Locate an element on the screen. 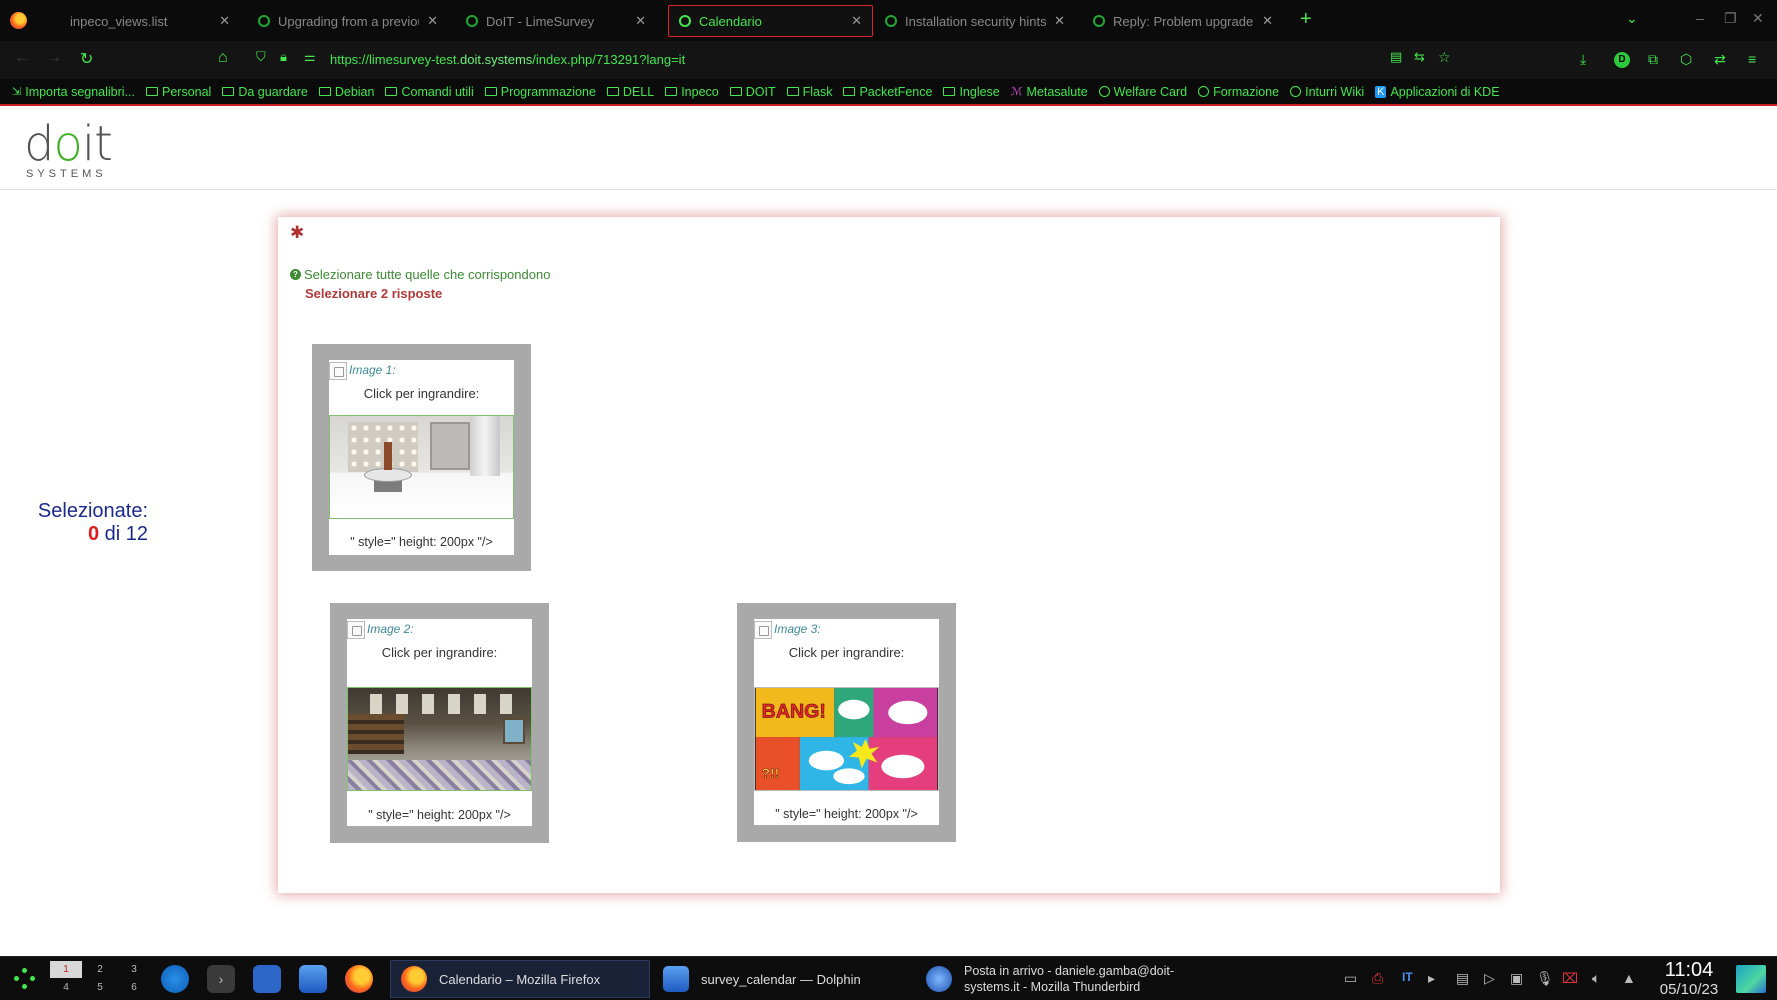 The height and width of the screenshot is (1000, 1777). url-suffix: /index.php/713291?lang=it is located at coordinates (609, 59).